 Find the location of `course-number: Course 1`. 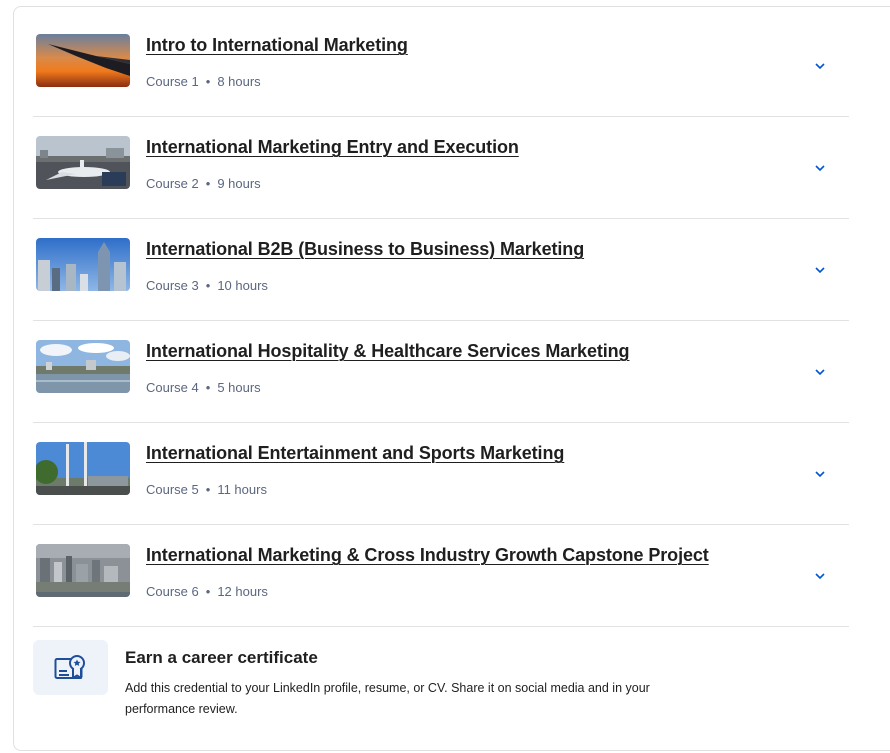

course-number: Course 1 is located at coordinates (172, 81).